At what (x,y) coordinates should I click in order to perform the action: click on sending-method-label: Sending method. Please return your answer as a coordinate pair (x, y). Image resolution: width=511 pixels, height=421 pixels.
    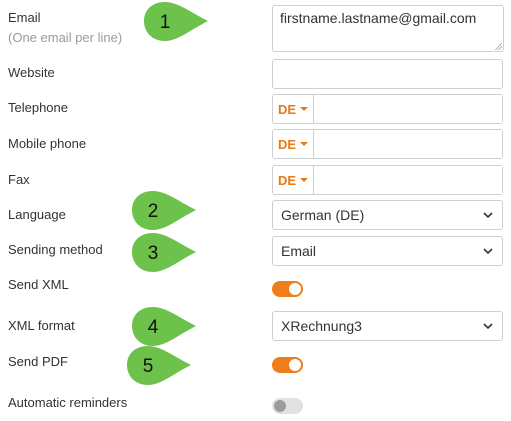
    Looking at the image, I should click on (55, 249).